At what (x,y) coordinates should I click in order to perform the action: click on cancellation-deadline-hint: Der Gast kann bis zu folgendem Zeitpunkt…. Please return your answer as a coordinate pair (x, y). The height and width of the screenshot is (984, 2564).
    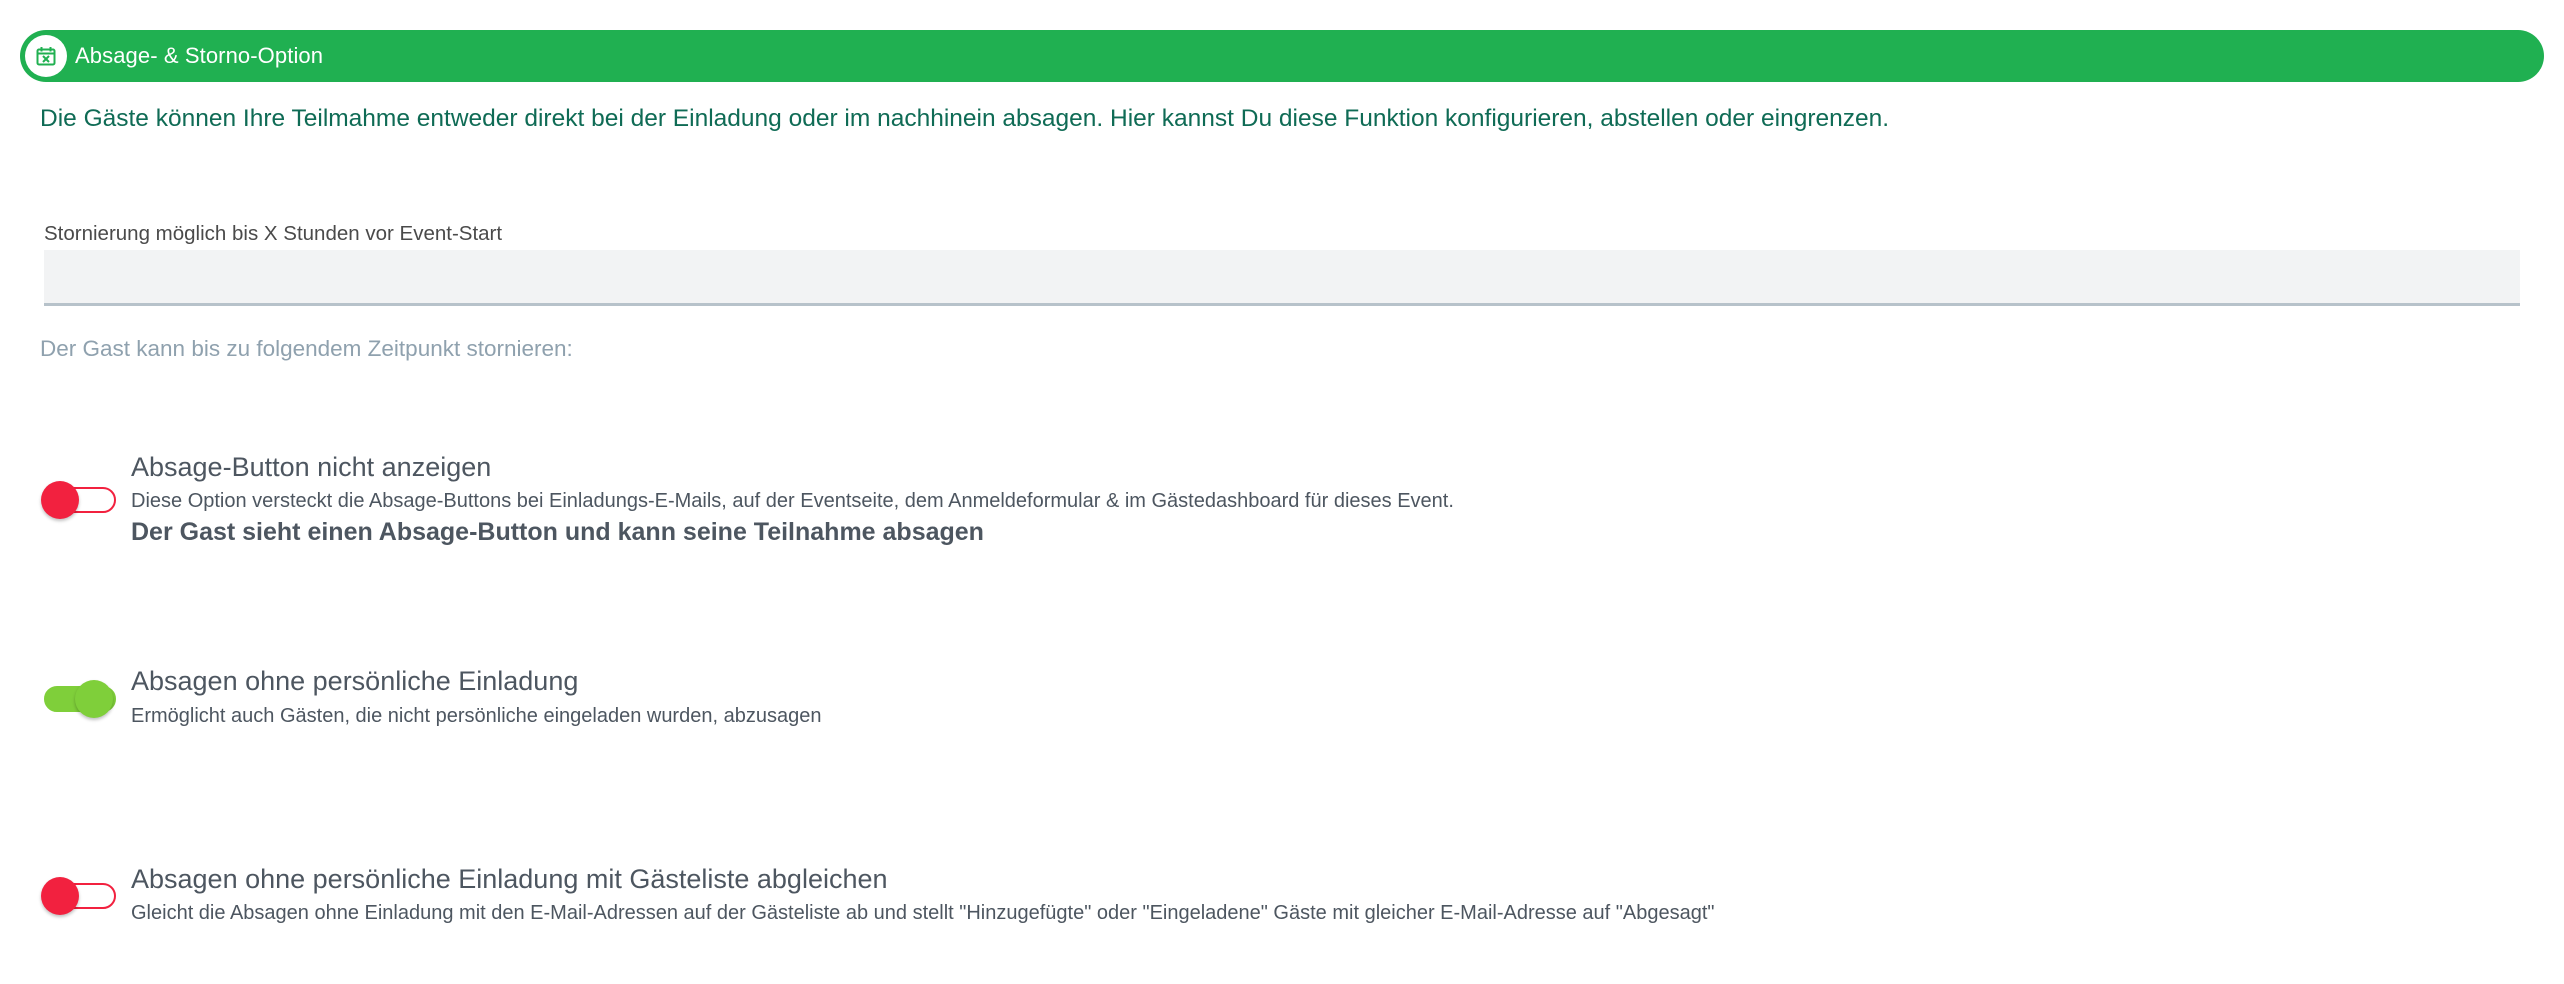
    Looking at the image, I should click on (306, 348).